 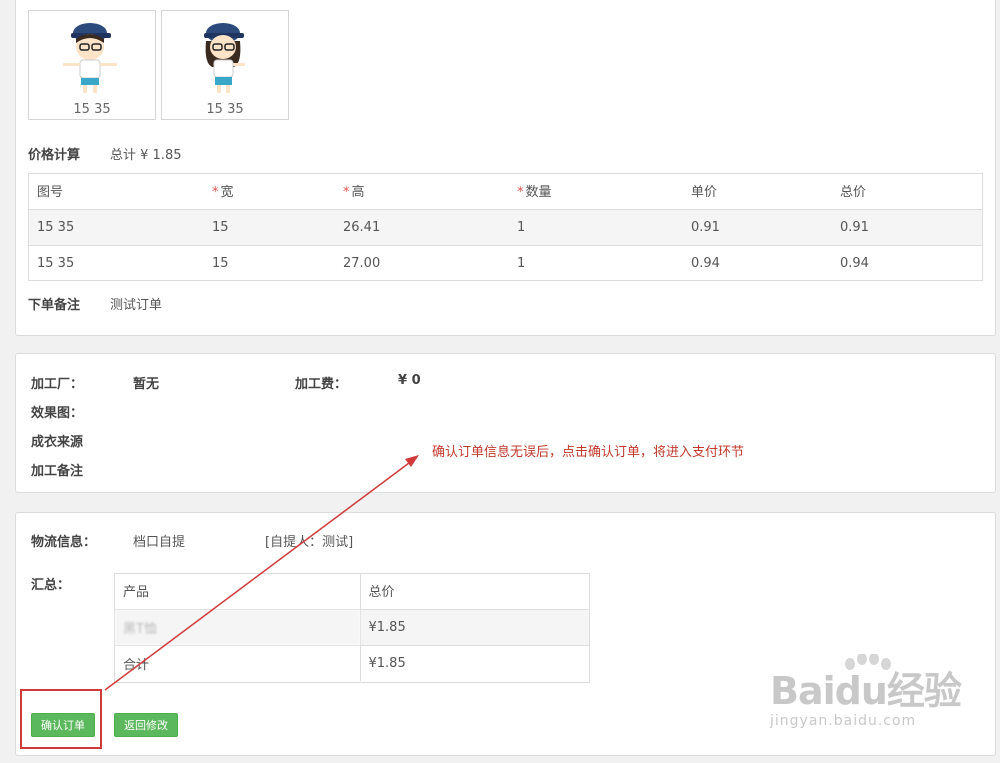 I want to click on annotation-arrow, so click(x=261, y=573).